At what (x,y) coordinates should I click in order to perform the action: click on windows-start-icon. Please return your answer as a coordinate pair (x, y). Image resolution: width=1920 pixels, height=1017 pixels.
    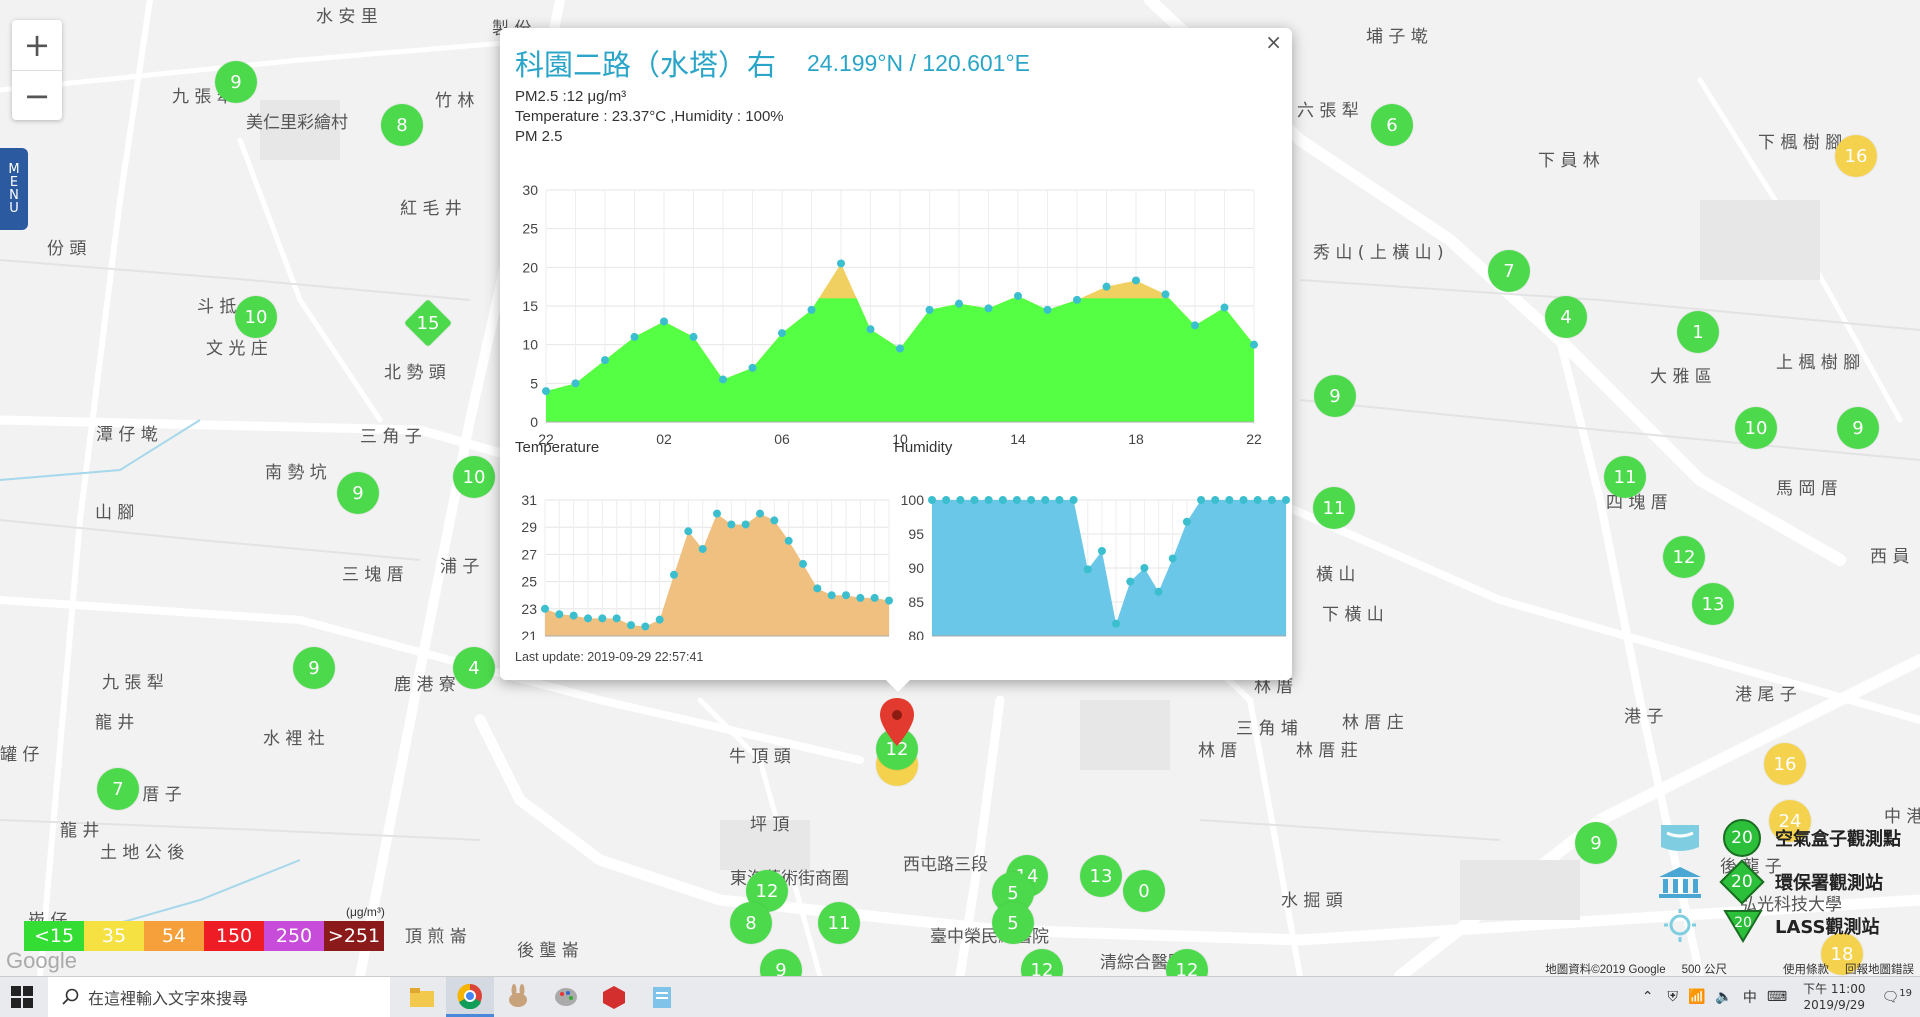
    Looking at the image, I should click on (22, 997).